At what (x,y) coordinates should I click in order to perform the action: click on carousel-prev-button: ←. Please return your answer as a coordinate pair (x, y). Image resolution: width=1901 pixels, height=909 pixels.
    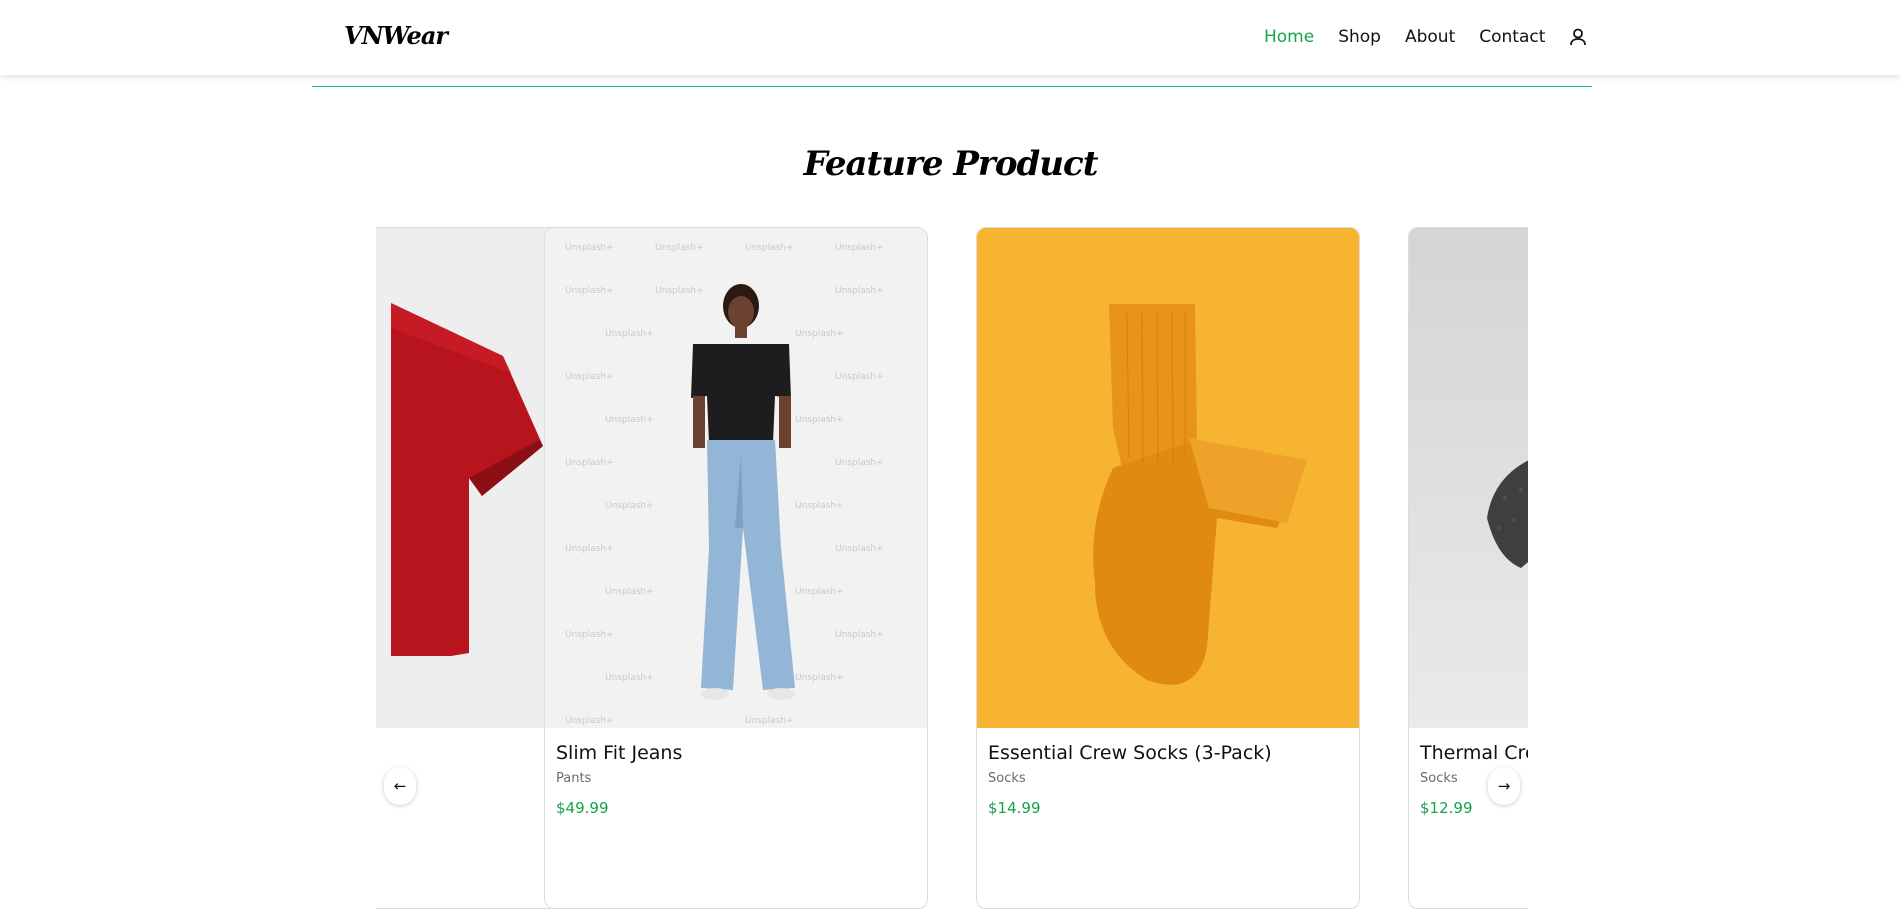
    Looking at the image, I should click on (400, 786).